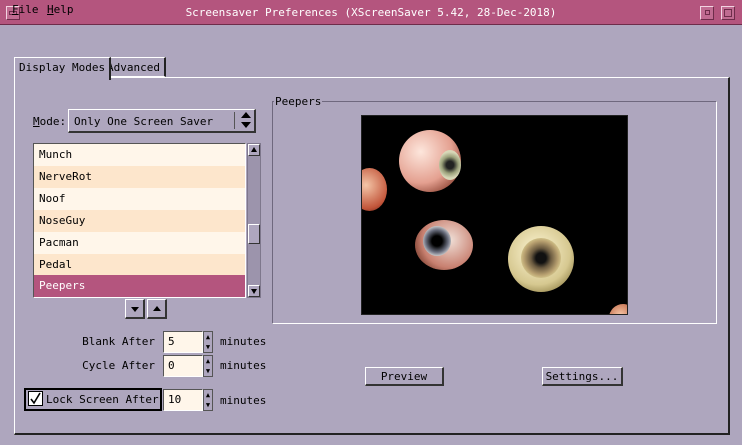 Image resolution: width=742 pixels, height=445 pixels. What do you see at coordinates (139, 286) in the screenshot?
I see `list-item-selected: Peepers` at bounding box center [139, 286].